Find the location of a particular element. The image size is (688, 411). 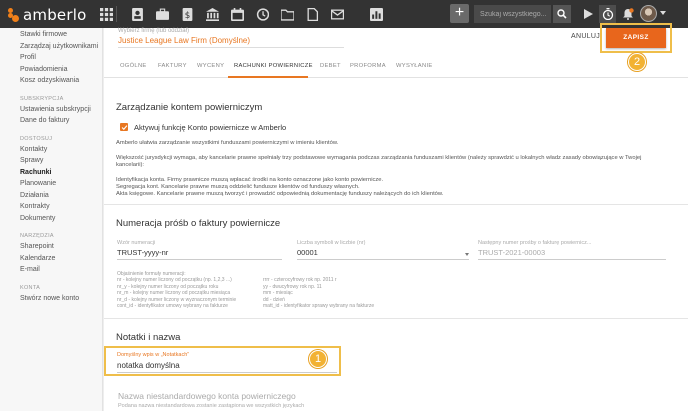

default-note-input: notatka domyślna is located at coordinates (227, 367).